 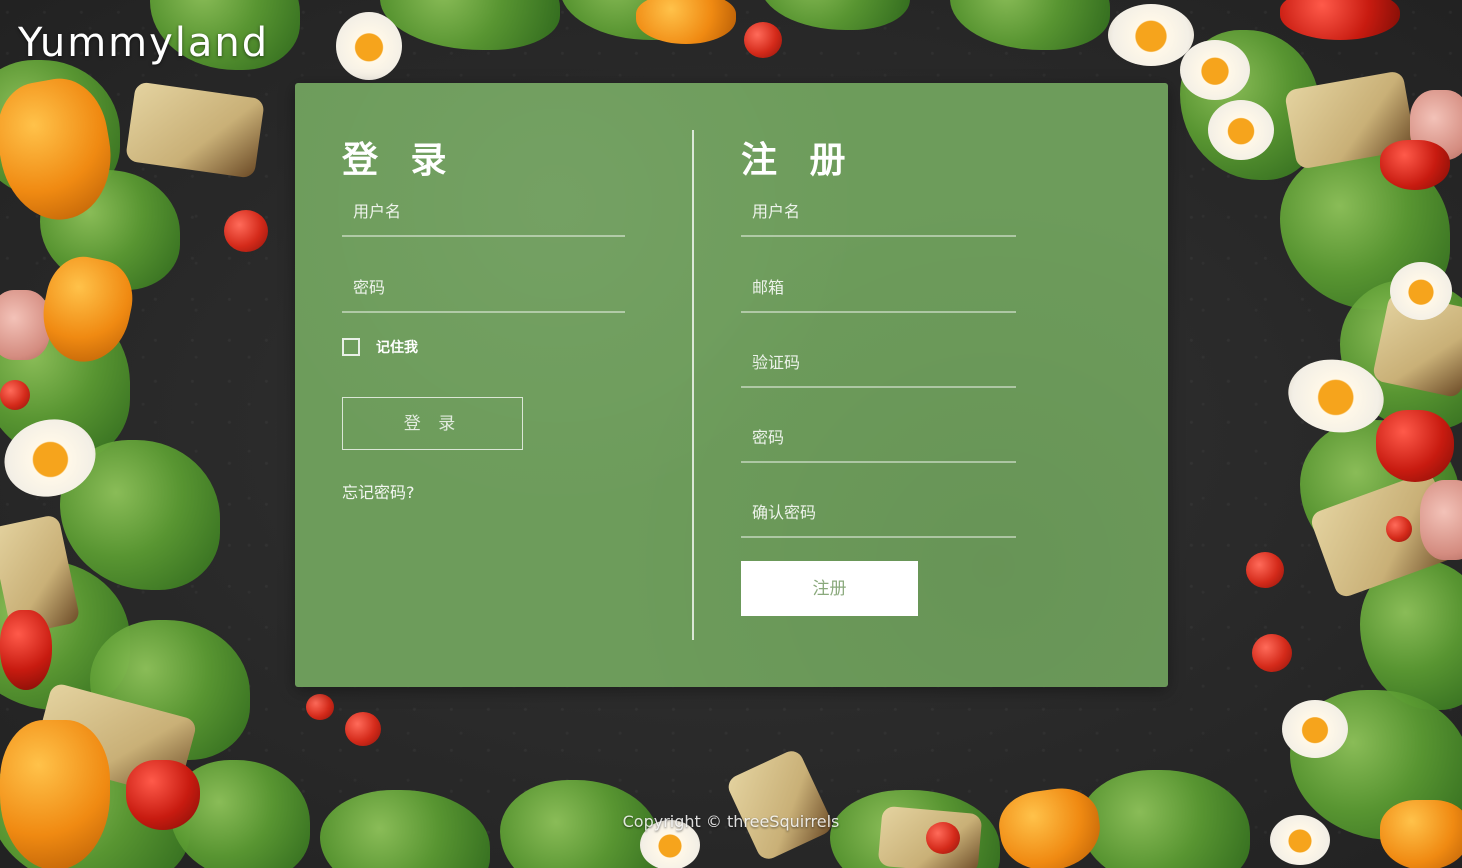 I want to click on brand-logo: Yummyland, so click(x=144, y=43).